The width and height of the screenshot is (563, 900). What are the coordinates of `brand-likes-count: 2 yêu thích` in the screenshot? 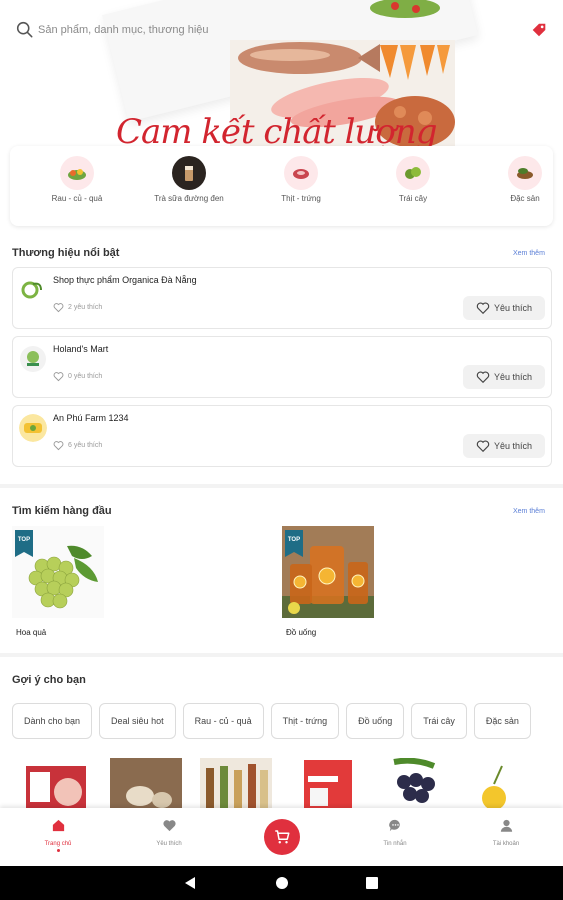 It's located at (85, 307).